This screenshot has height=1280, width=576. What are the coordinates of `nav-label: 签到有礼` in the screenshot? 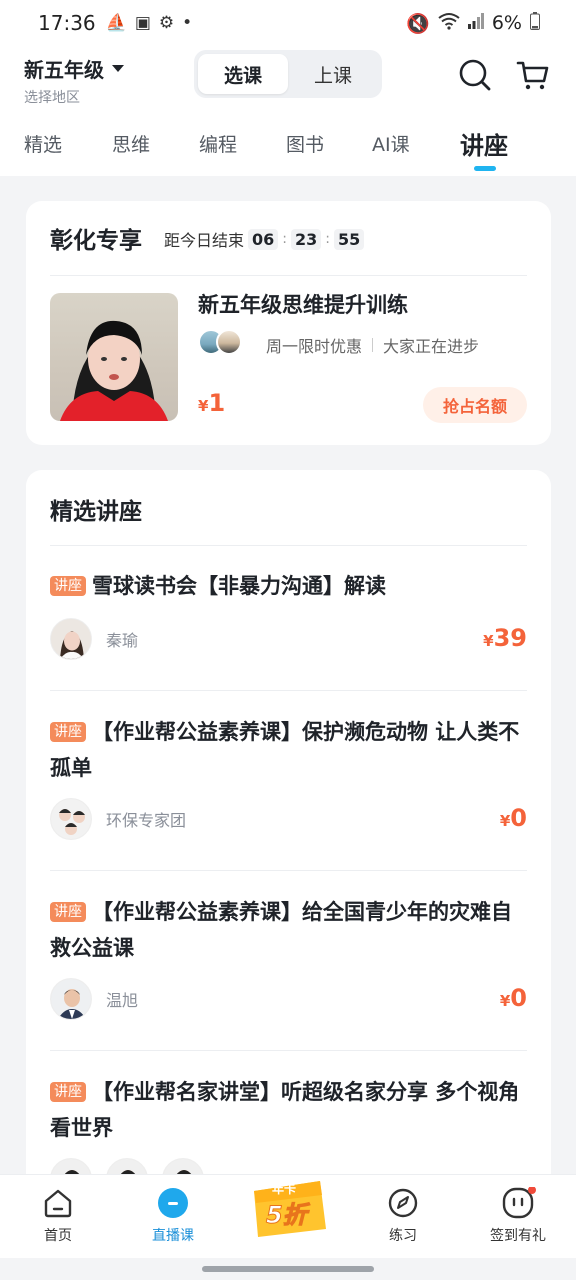 It's located at (518, 1236).